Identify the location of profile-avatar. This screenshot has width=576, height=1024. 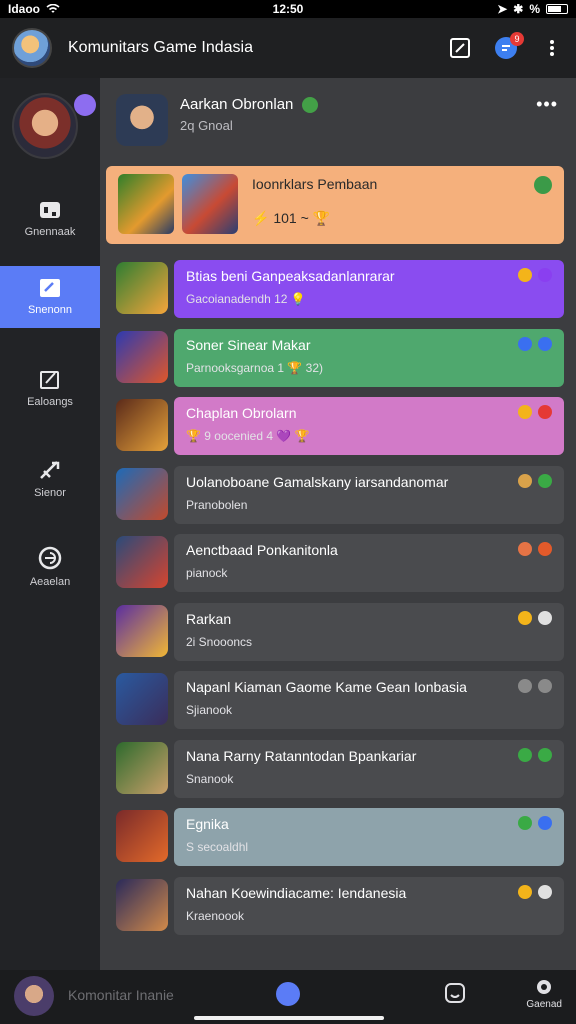
(45, 126).